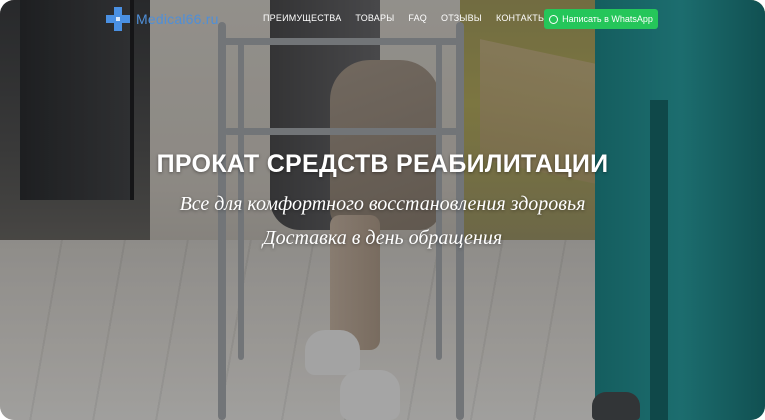 Image resolution: width=765 pixels, height=420 pixels. What do you see at coordinates (461, 18) in the screenshot?
I see `nav-item-reviews: ОТЗЫВЫ` at bounding box center [461, 18].